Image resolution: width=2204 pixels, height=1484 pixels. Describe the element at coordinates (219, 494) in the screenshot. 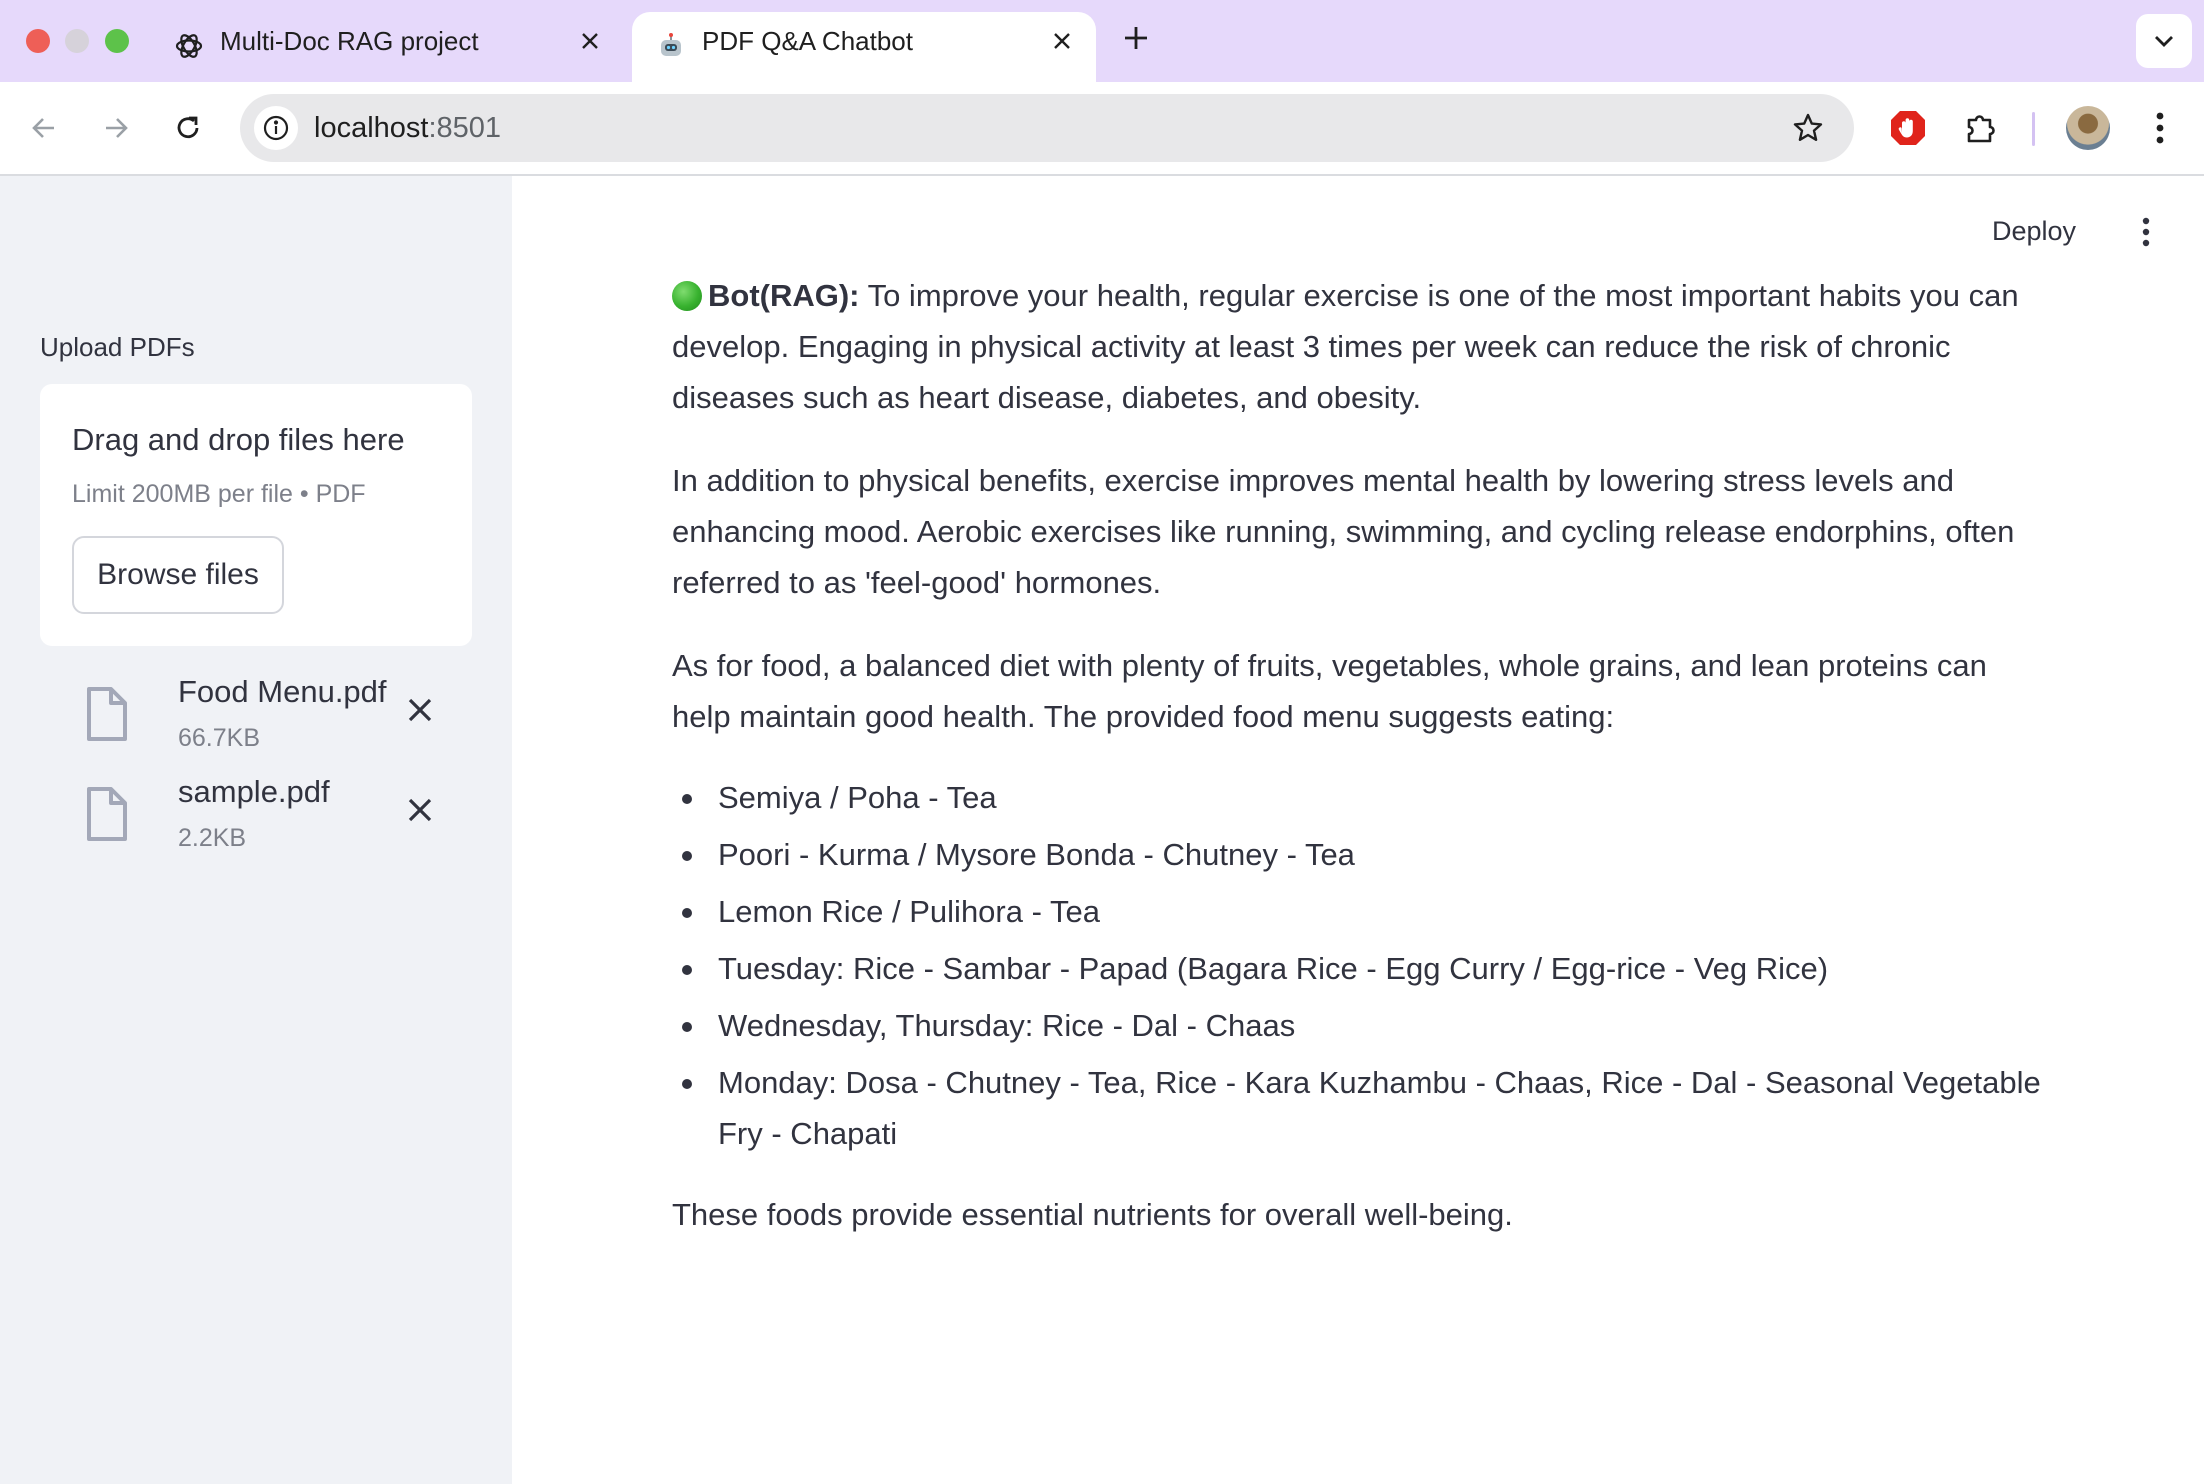

I see `dropzone-limit: Limit 200MB per file • PDF` at that location.